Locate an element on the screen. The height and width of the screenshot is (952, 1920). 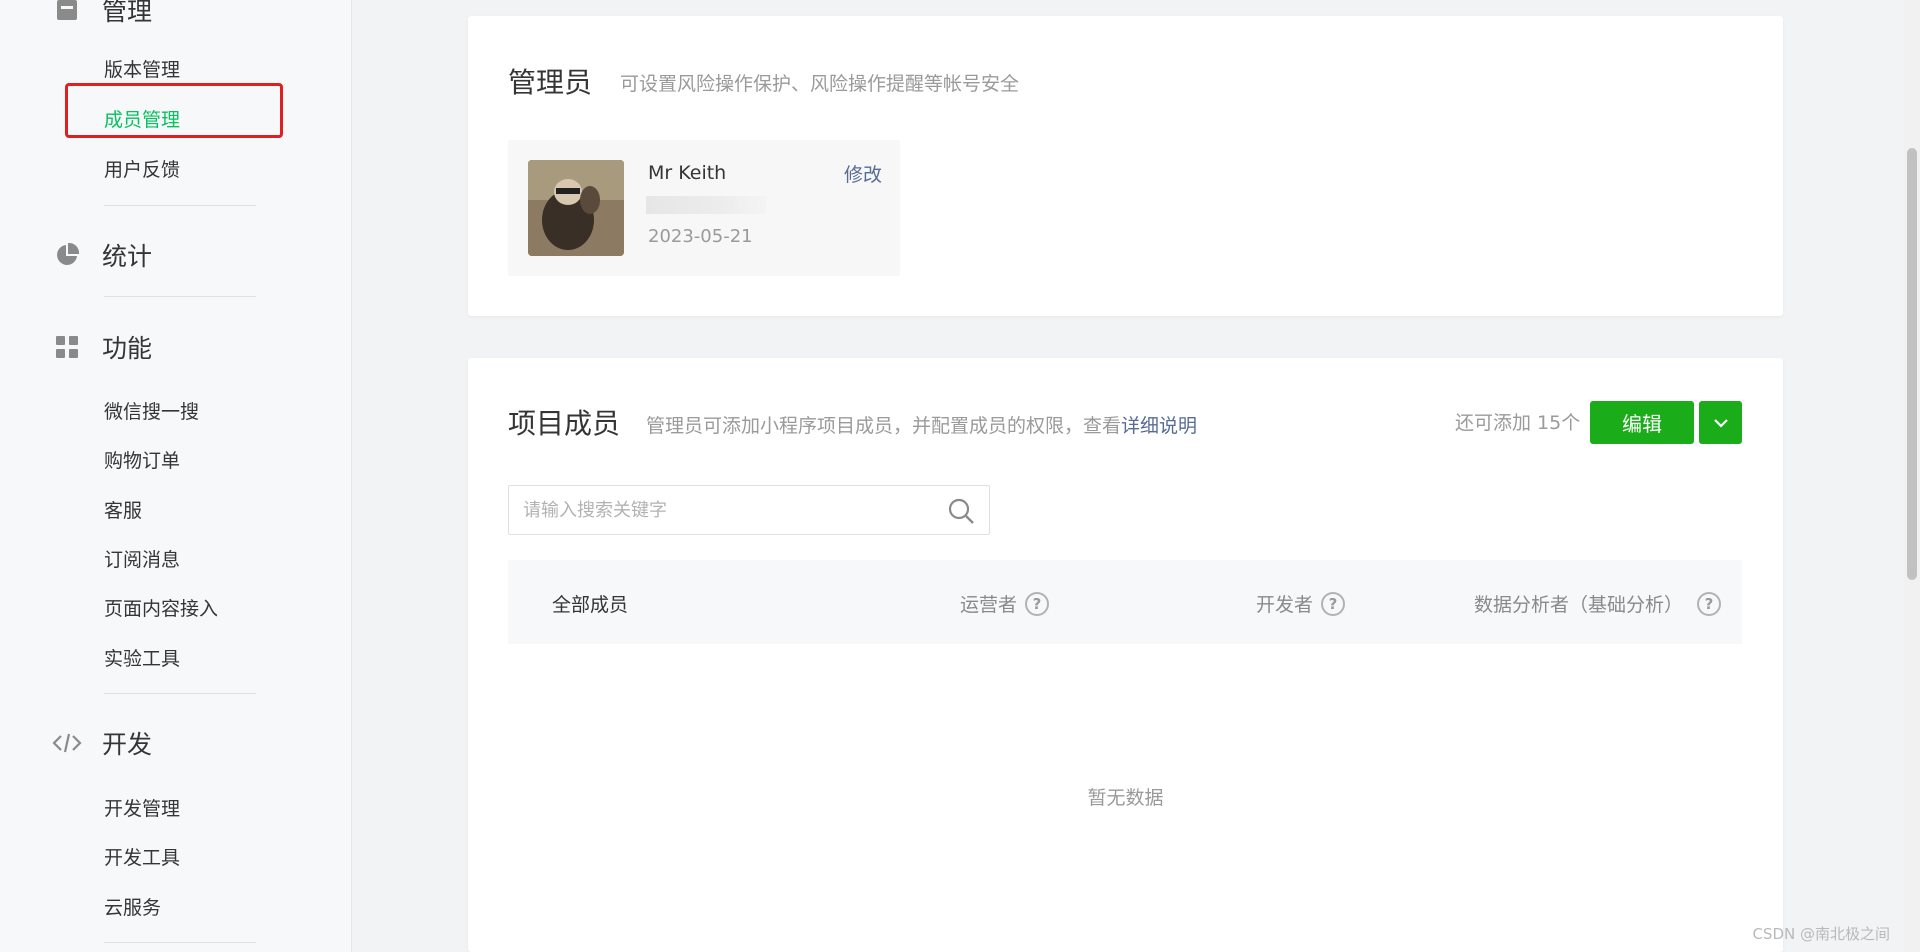
sidebar-section-title: 功能 is located at coordinates (127, 348).